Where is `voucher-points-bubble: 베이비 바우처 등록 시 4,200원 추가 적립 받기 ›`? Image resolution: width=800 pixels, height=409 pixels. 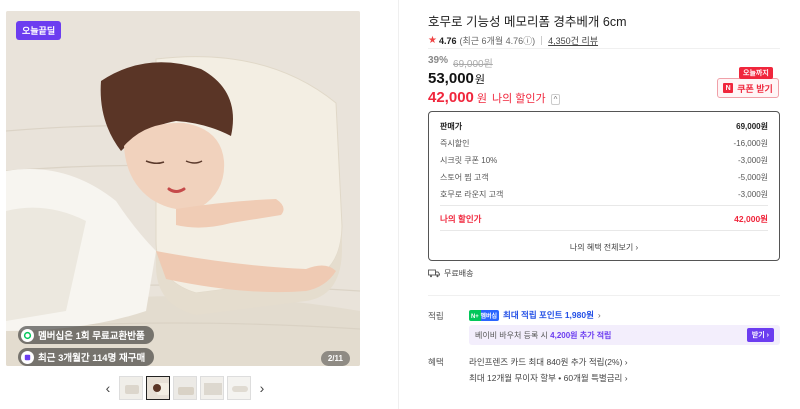 voucher-points-bubble: 베이비 바우처 등록 시 4,200원 추가 적립 받기 › is located at coordinates (624, 335).